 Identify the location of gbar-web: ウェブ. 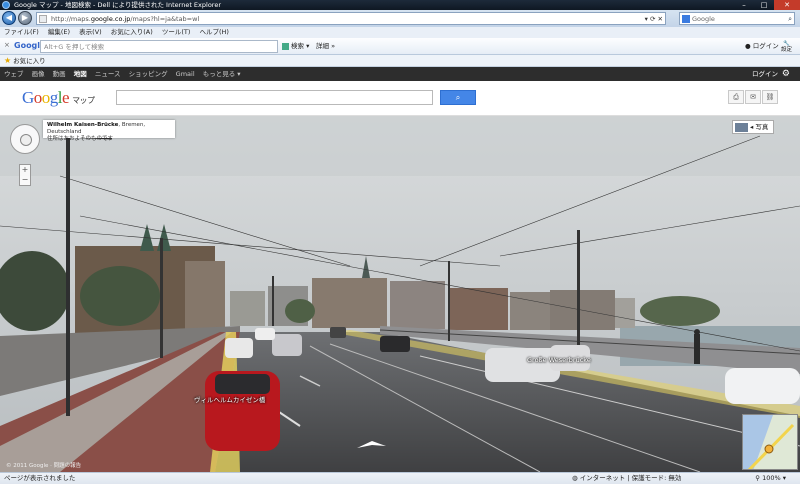
(14, 74).